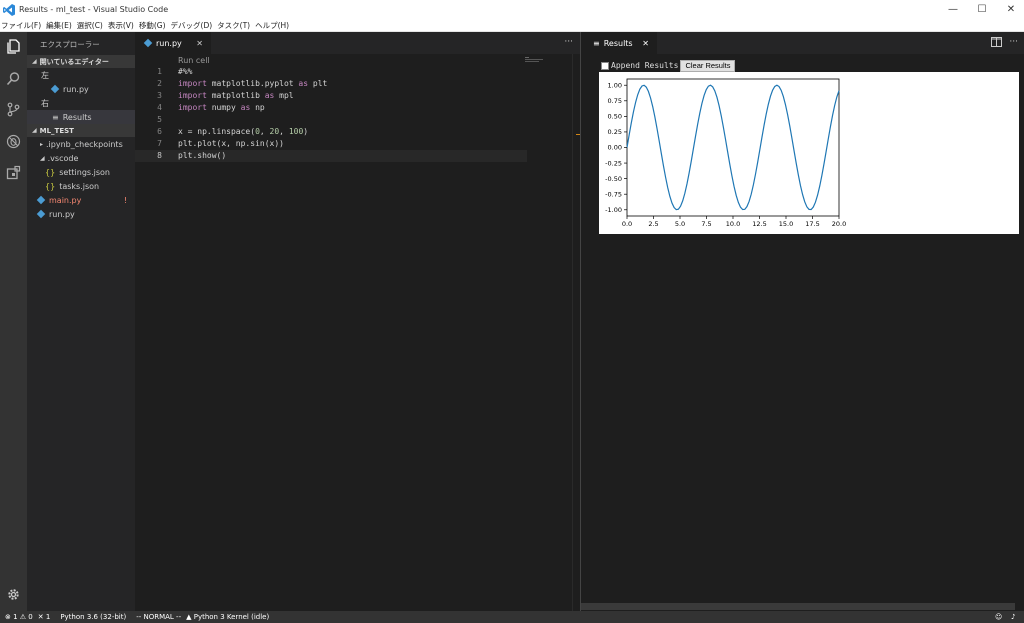  What do you see at coordinates (605, 65) in the screenshot?
I see `append-results-checkbox` at bounding box center [605, 65].